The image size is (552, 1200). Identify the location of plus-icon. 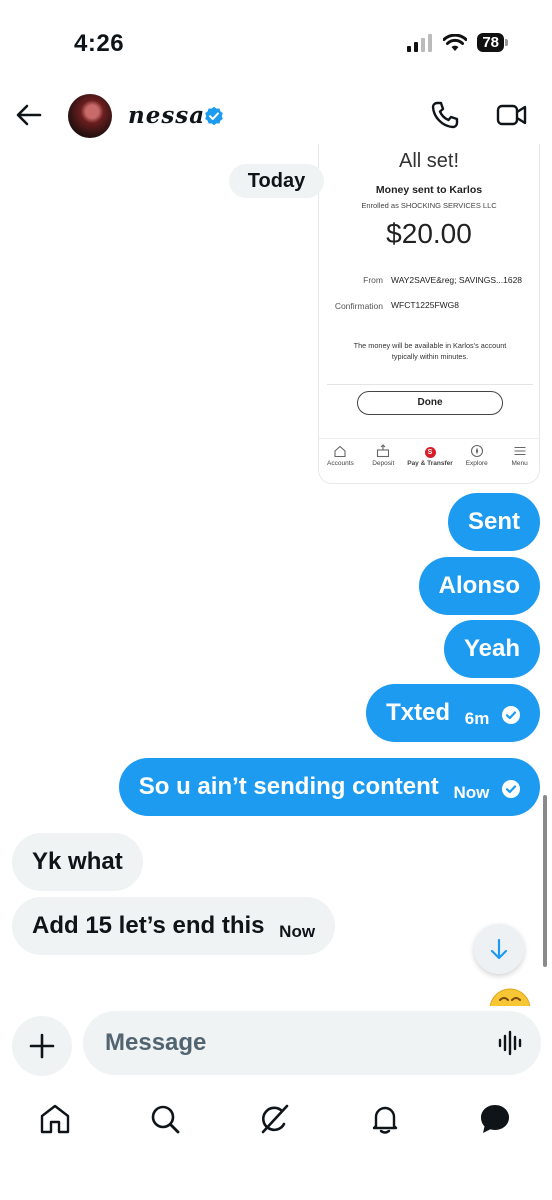
(42, 1046).